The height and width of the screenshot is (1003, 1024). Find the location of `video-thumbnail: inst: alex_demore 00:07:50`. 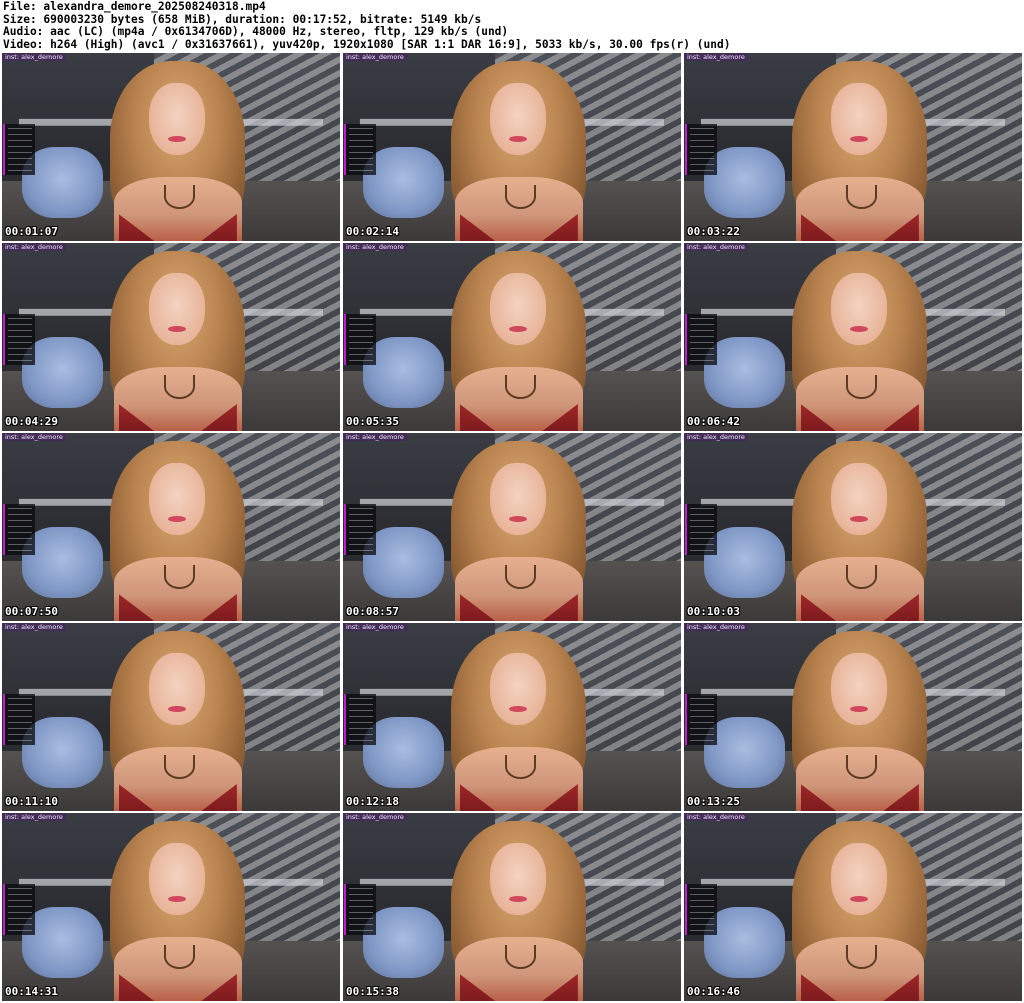

video-thumbnail: inst: alex_demore 00:07:50 is located at coordinates (171, 527).